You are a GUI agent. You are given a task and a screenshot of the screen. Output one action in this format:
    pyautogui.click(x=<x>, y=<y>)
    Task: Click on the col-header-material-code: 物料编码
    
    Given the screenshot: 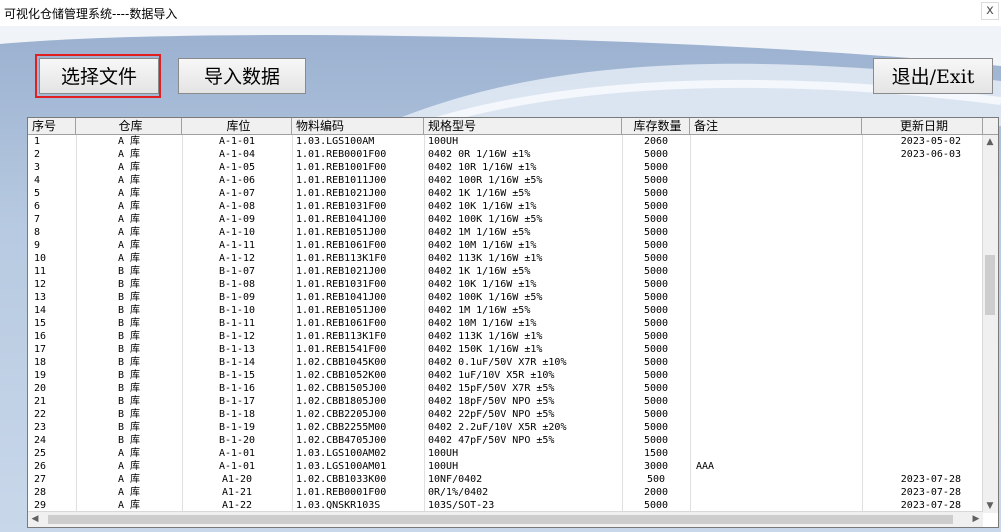 What is the action you would take?
    pyautogui.click(x=358, y=126)
    